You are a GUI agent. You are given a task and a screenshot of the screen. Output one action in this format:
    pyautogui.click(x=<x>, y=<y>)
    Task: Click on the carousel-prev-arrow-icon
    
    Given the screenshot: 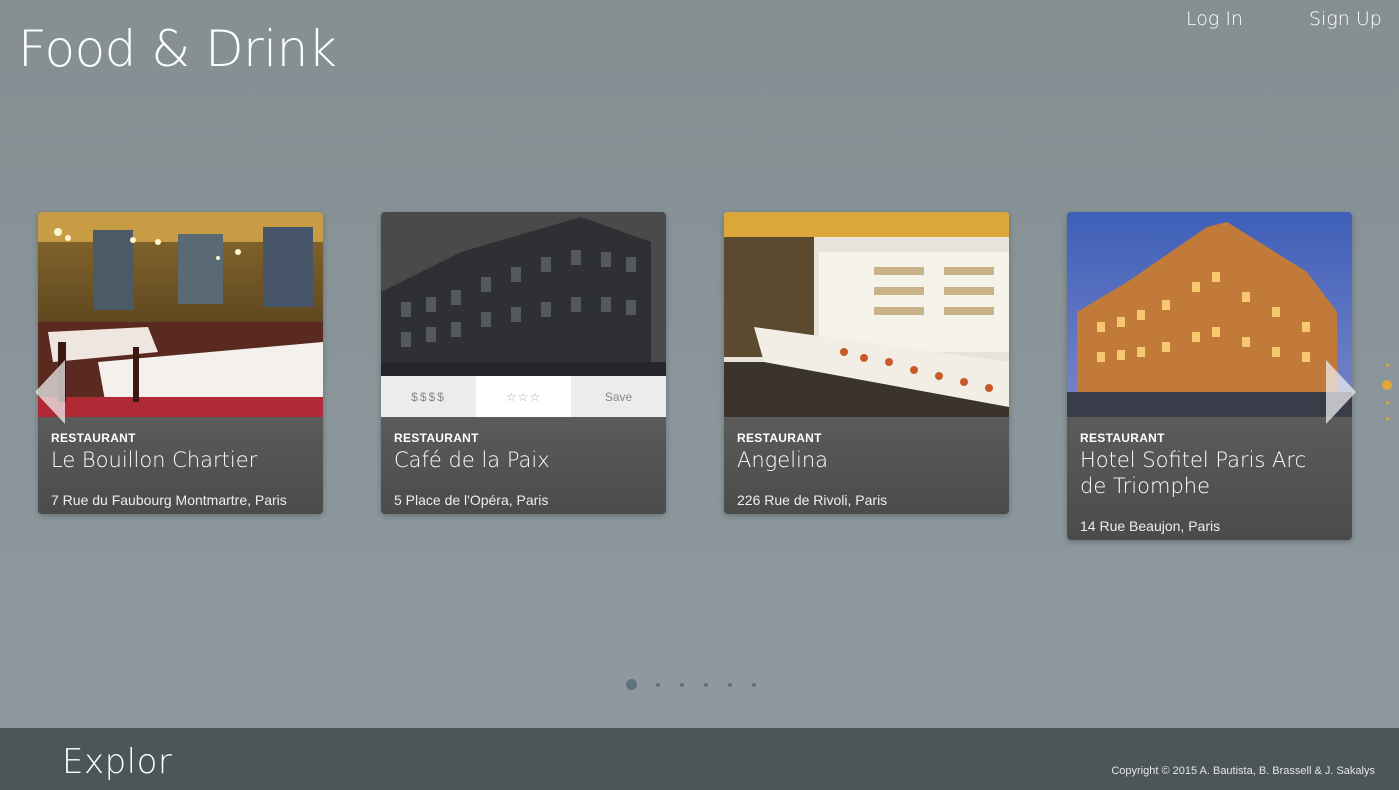 What is the action you would take?
    pyautogui.click(x=50, y=392)
    